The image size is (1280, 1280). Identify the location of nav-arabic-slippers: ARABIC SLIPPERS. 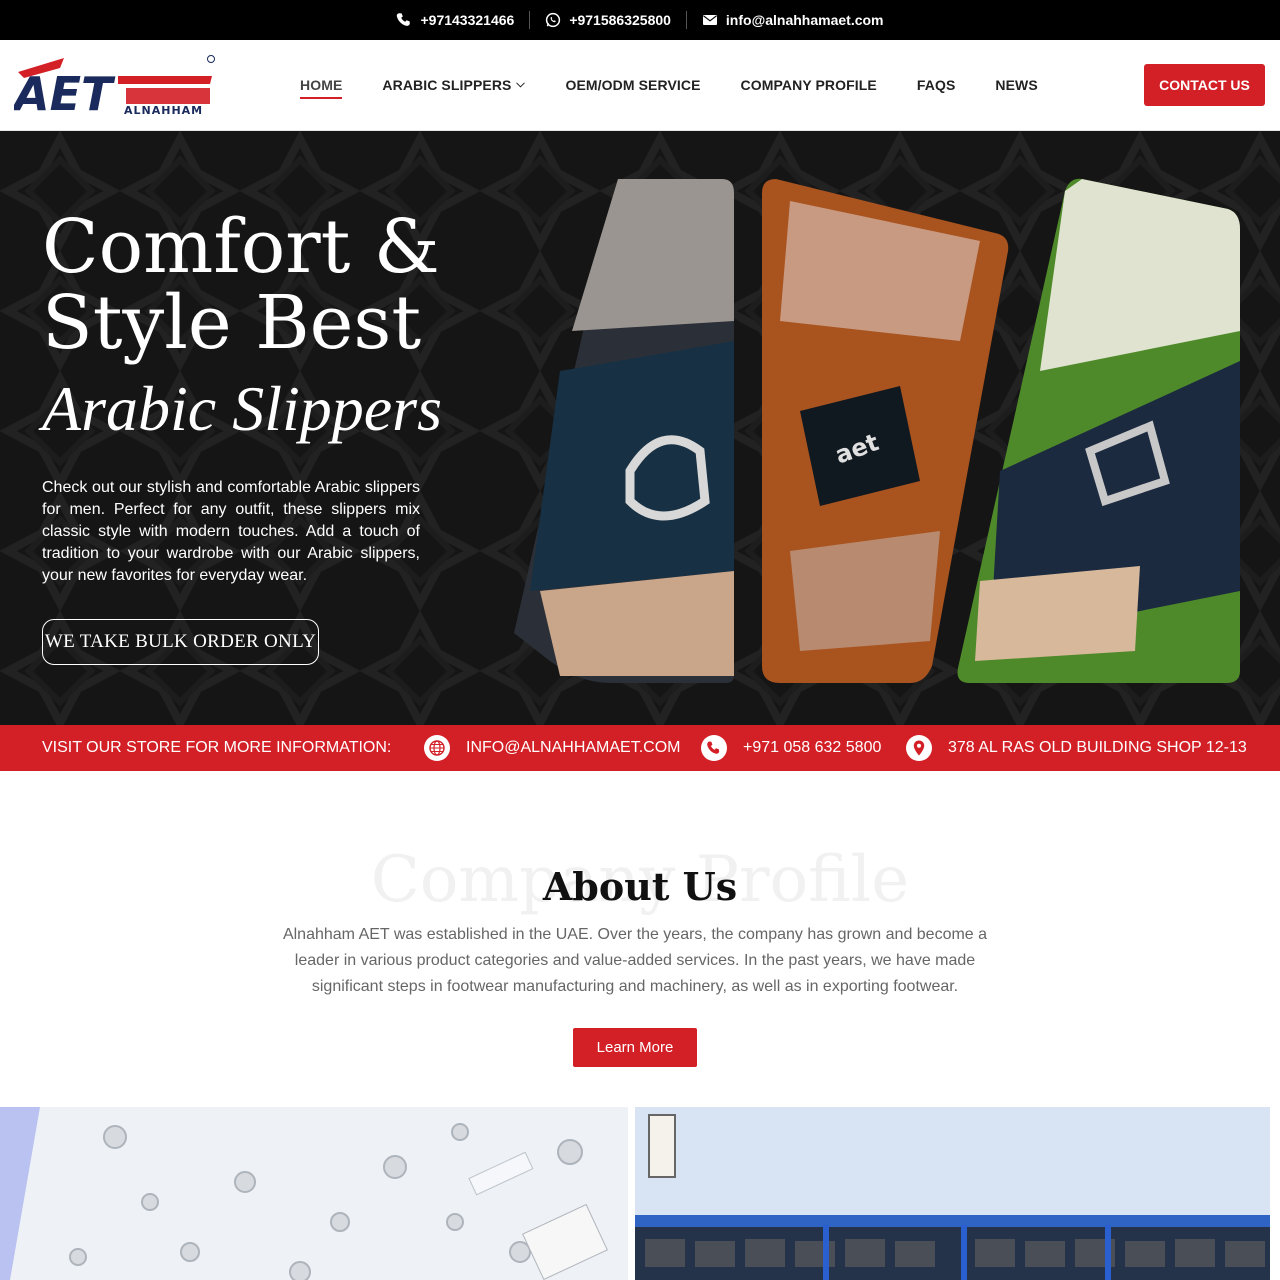
(454, 85).